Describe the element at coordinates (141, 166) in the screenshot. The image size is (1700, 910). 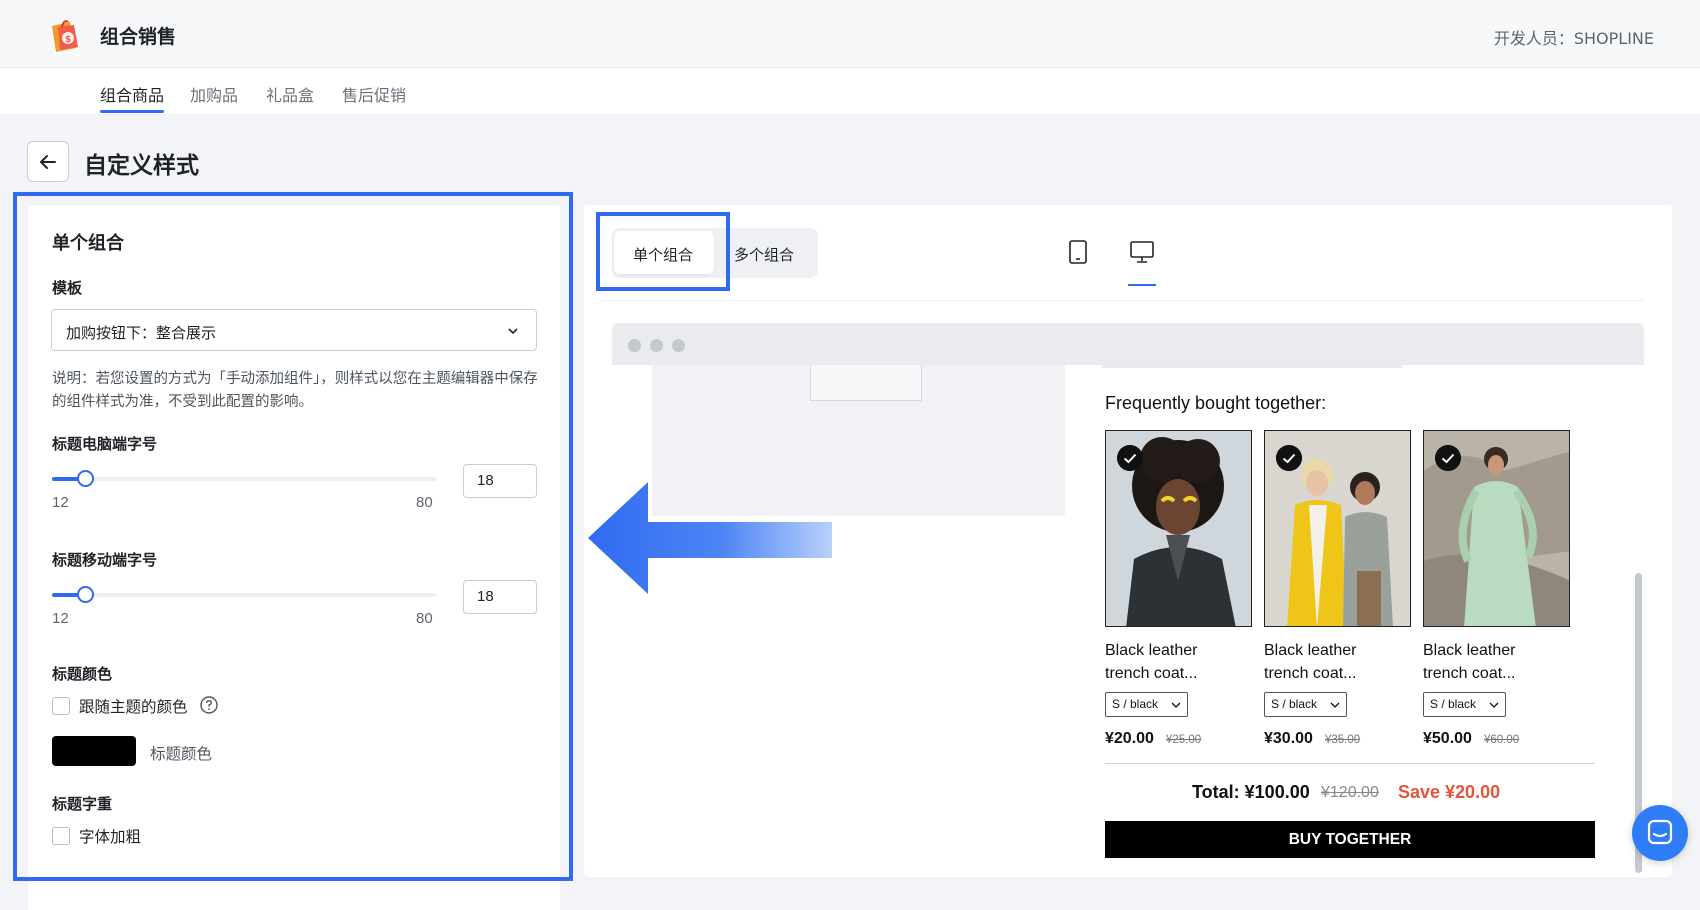
I see `page-title: 自定义样式` at that location.